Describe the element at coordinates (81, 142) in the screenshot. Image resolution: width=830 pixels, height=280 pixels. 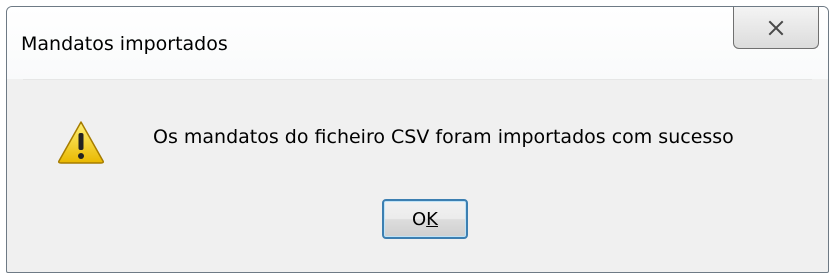
I see `warning-icon` at that location.